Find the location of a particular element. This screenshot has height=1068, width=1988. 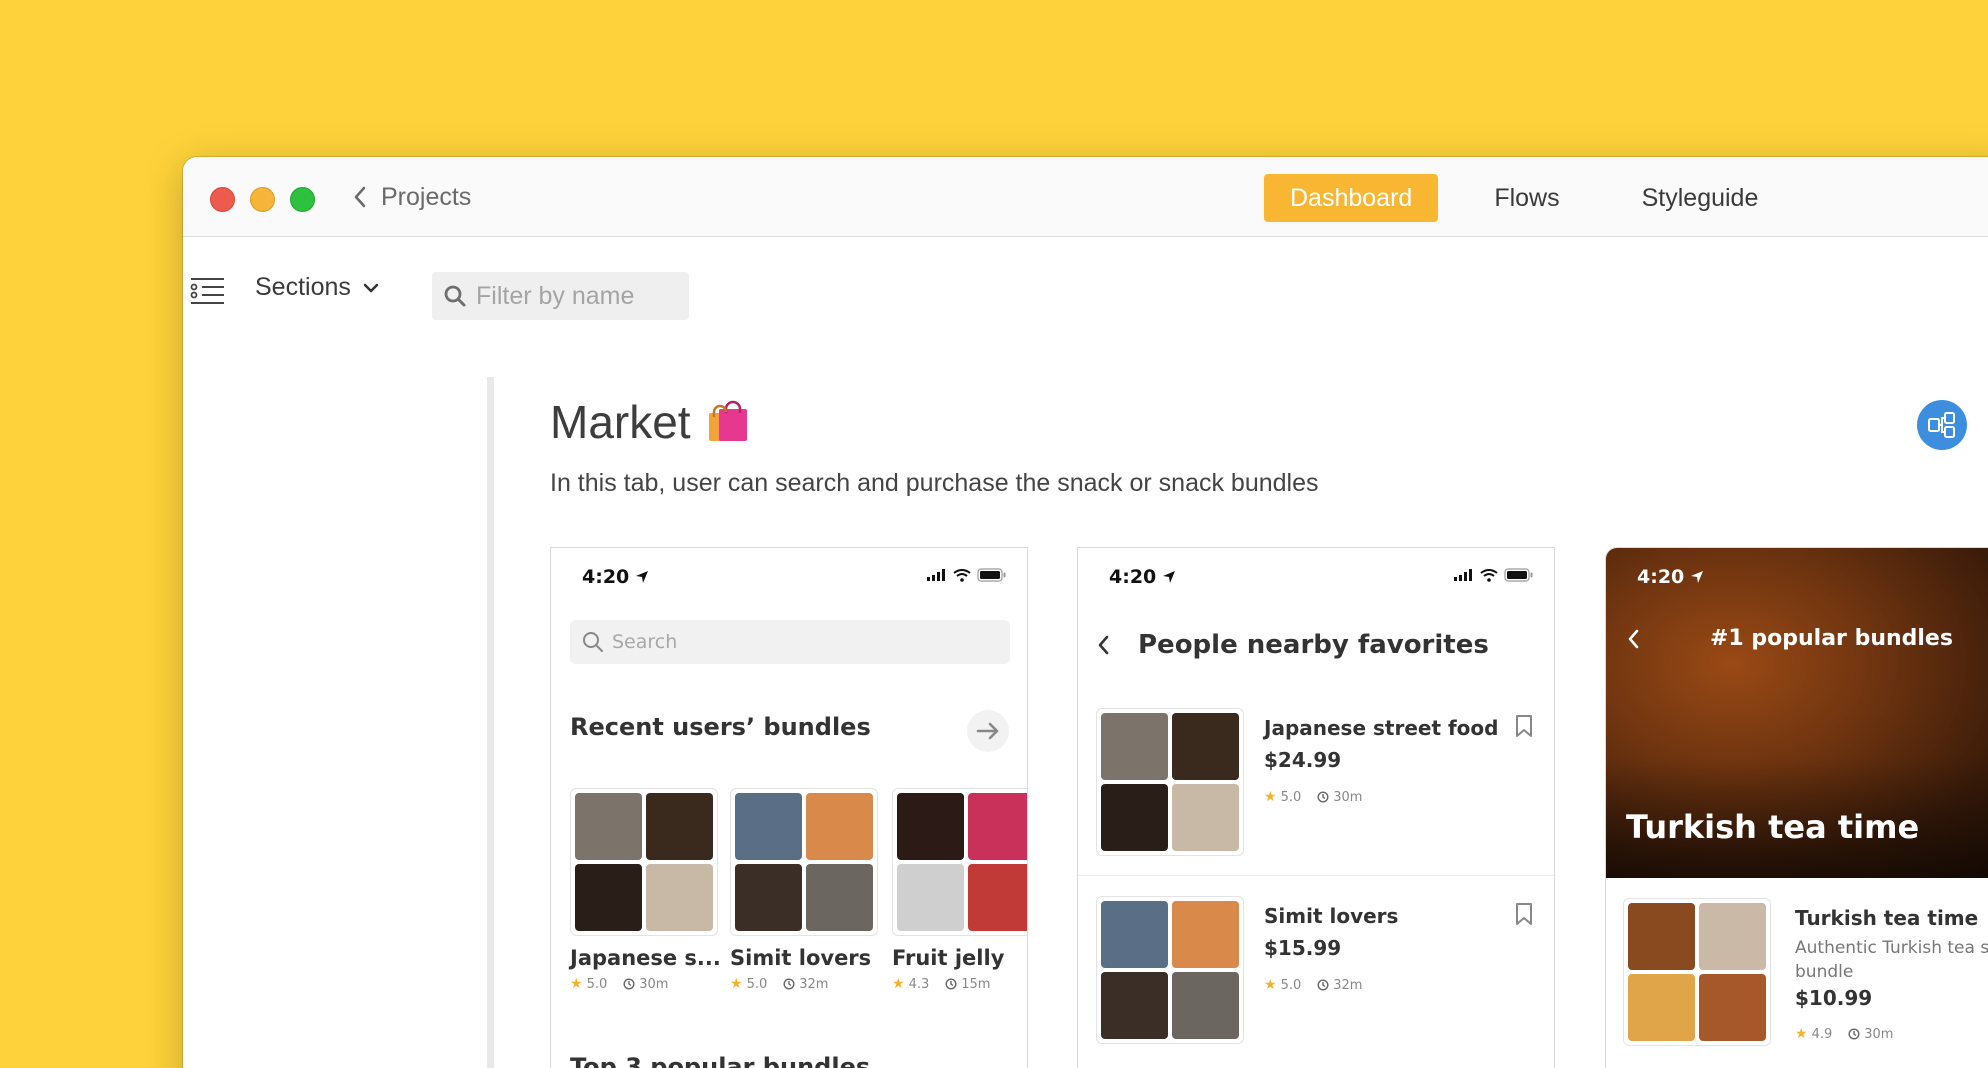

bundle-rating: 4.3 is located at coordinates (919, 984).